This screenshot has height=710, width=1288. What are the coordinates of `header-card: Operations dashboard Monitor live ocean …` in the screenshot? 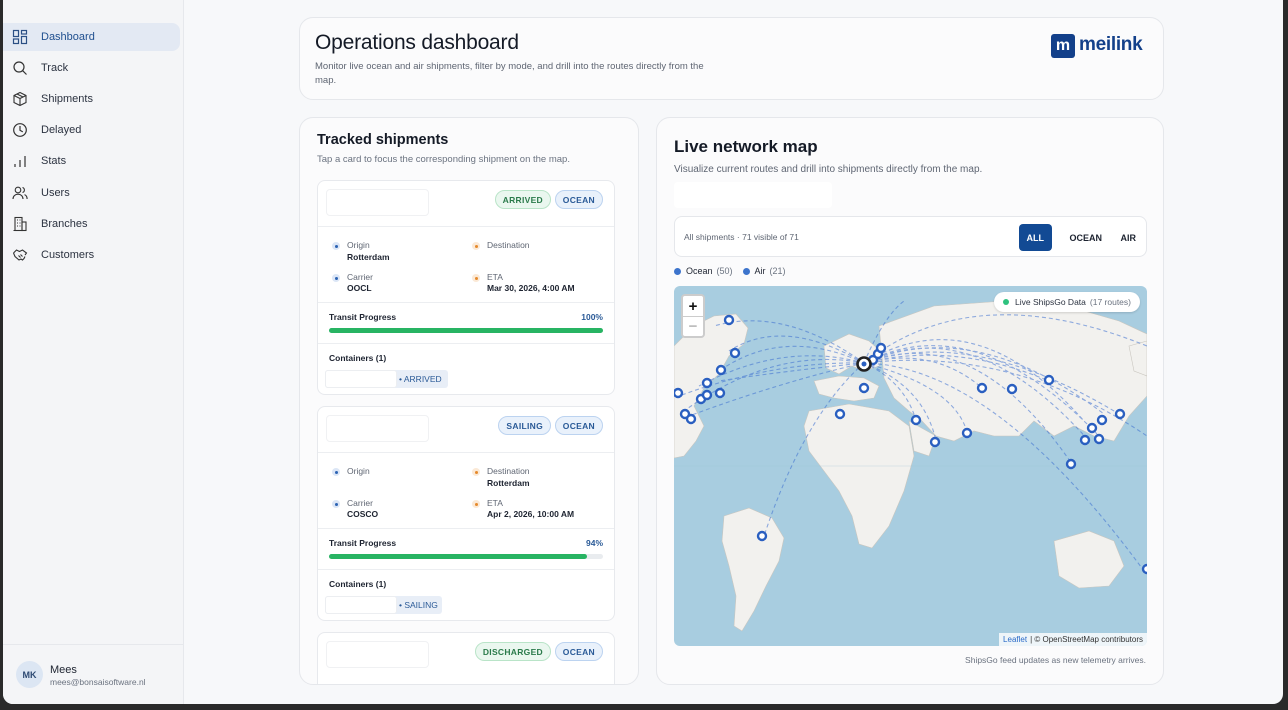 It's located at (731, 58).